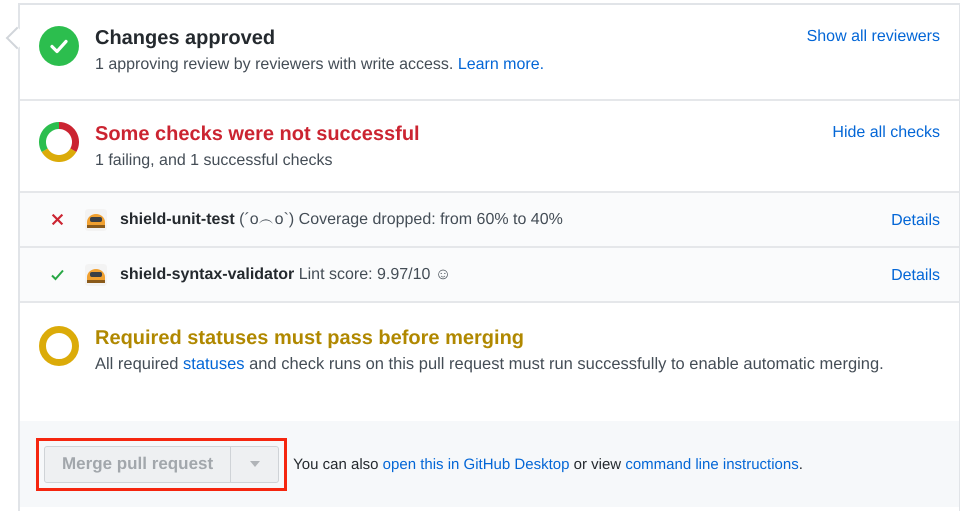 This screenshot has height=511, width=963. I want to click on caret-icon, so click(255, 464).